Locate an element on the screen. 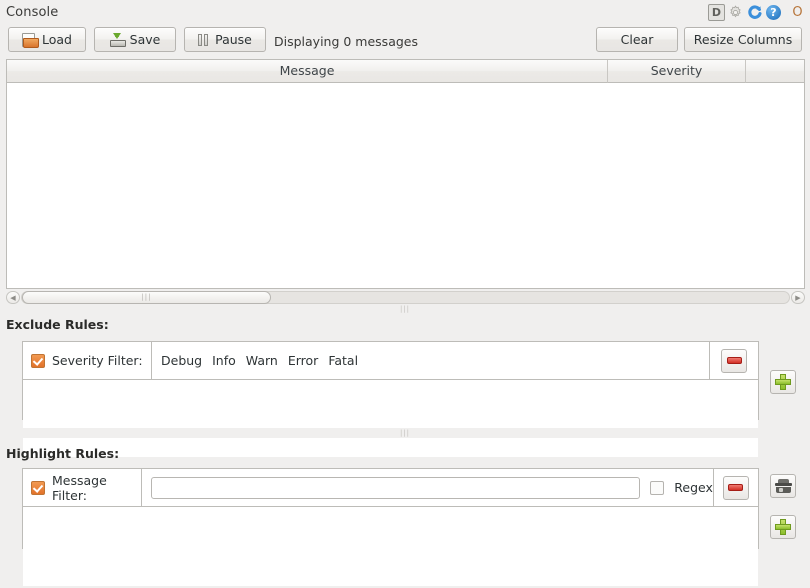  title-bar: Console D ? O is located at coordinates (405, 12).